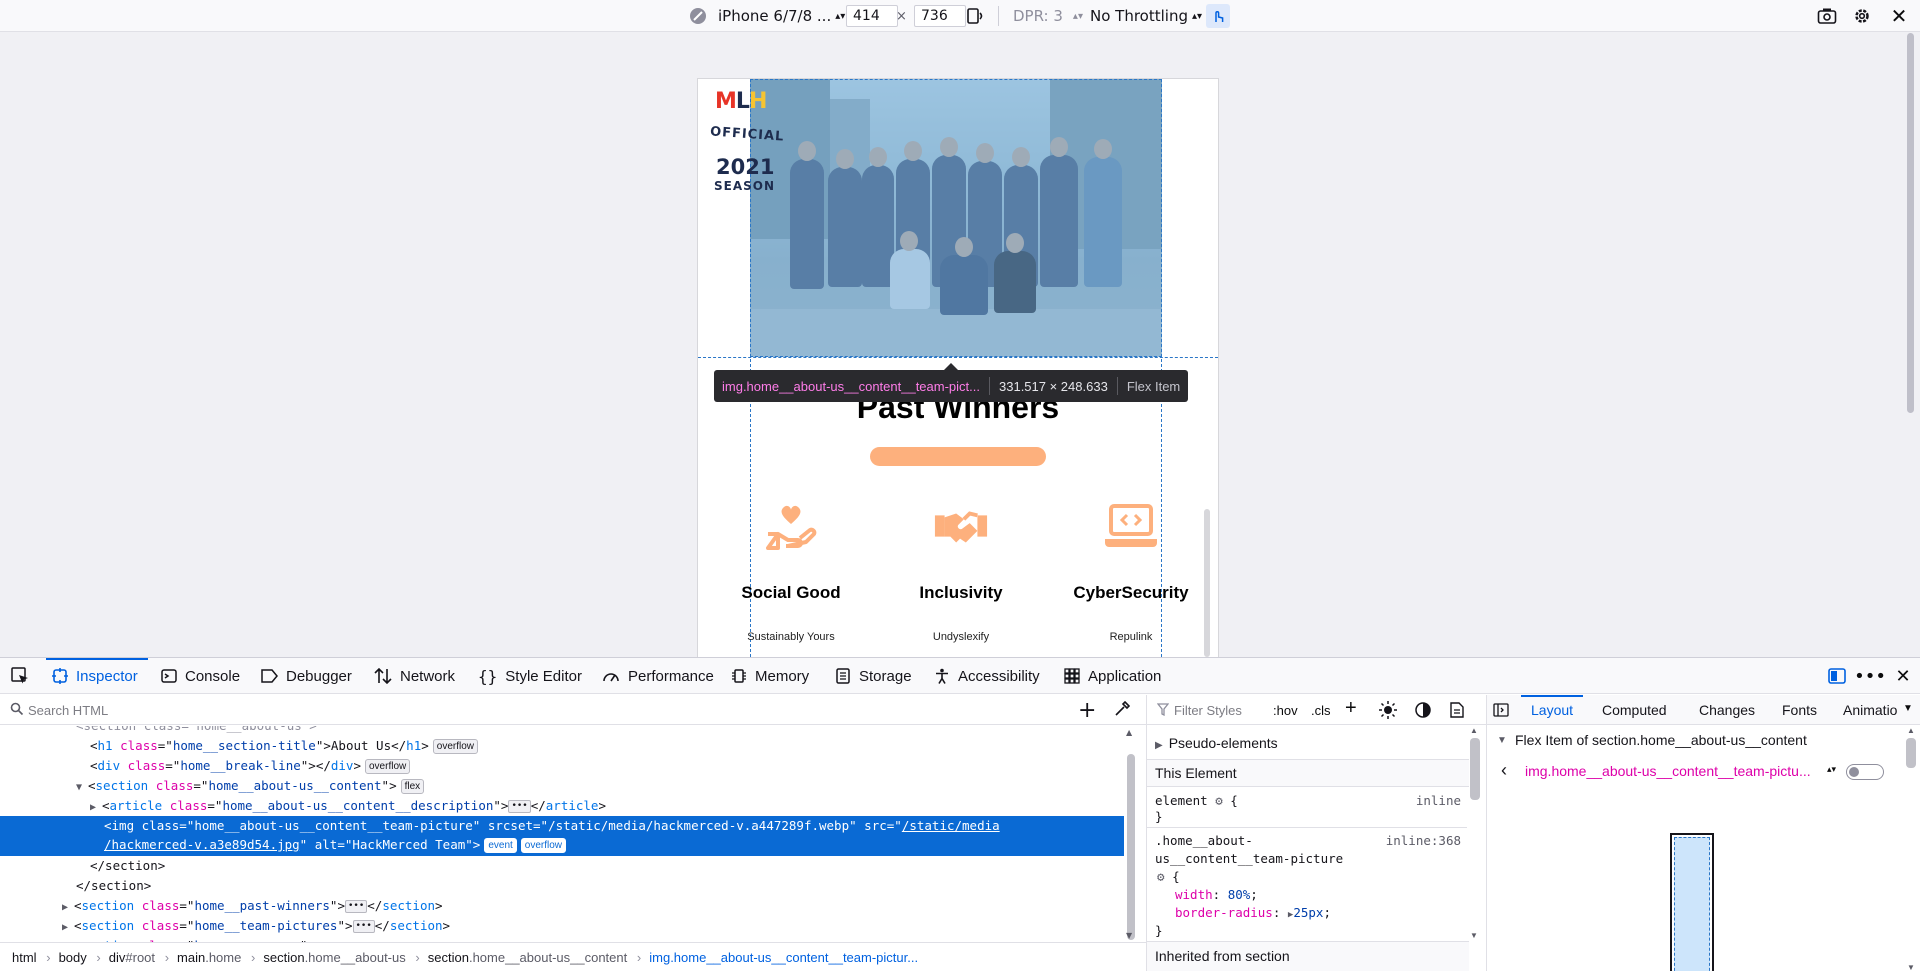 This screenshot has height=971, width=1920. What do you see at coordinates (791, 571) in the screenshot?
I see `winner-card-social-good: Social Good Sustainably Yours` at bounding box center [791, 571].